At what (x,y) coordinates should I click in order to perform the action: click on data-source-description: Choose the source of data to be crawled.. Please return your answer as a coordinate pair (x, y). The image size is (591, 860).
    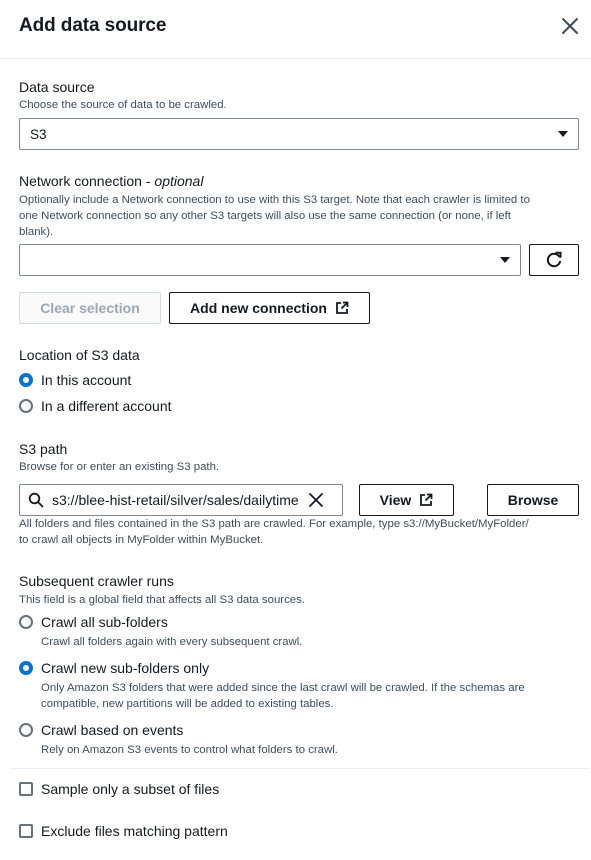
    Looking at the image, I should click on (123, 105).